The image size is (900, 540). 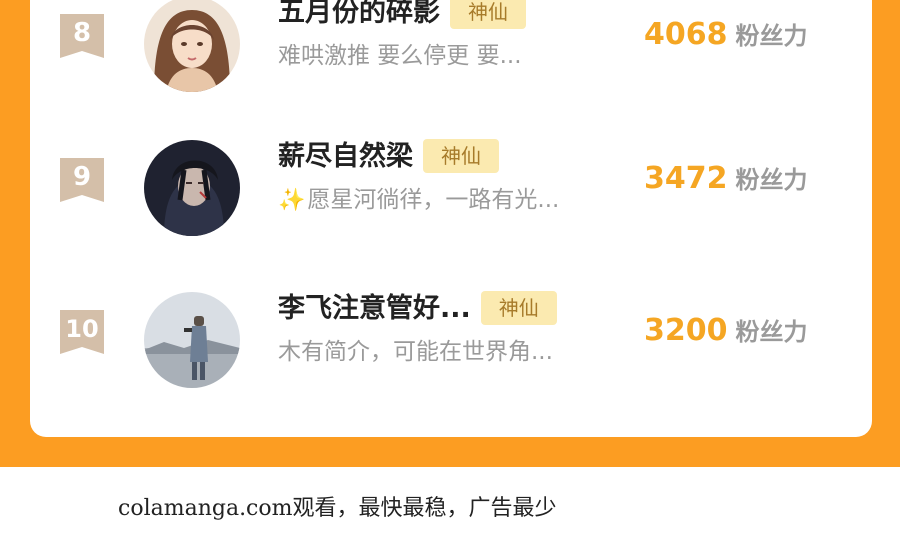 I want to click on fan-score: 3472 粉丝力, so click(x=726, y=181).